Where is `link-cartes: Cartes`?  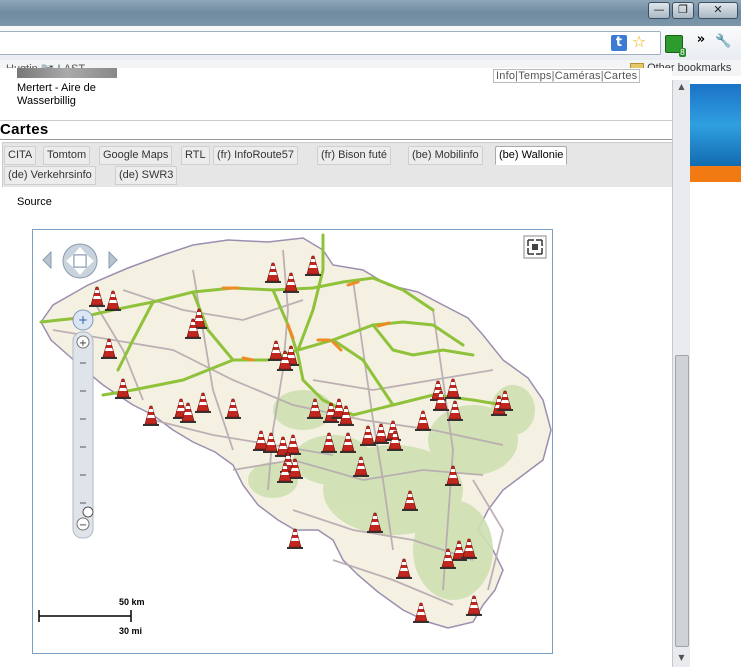
link-cartes: Cartes is located at coordinates (621, 76).